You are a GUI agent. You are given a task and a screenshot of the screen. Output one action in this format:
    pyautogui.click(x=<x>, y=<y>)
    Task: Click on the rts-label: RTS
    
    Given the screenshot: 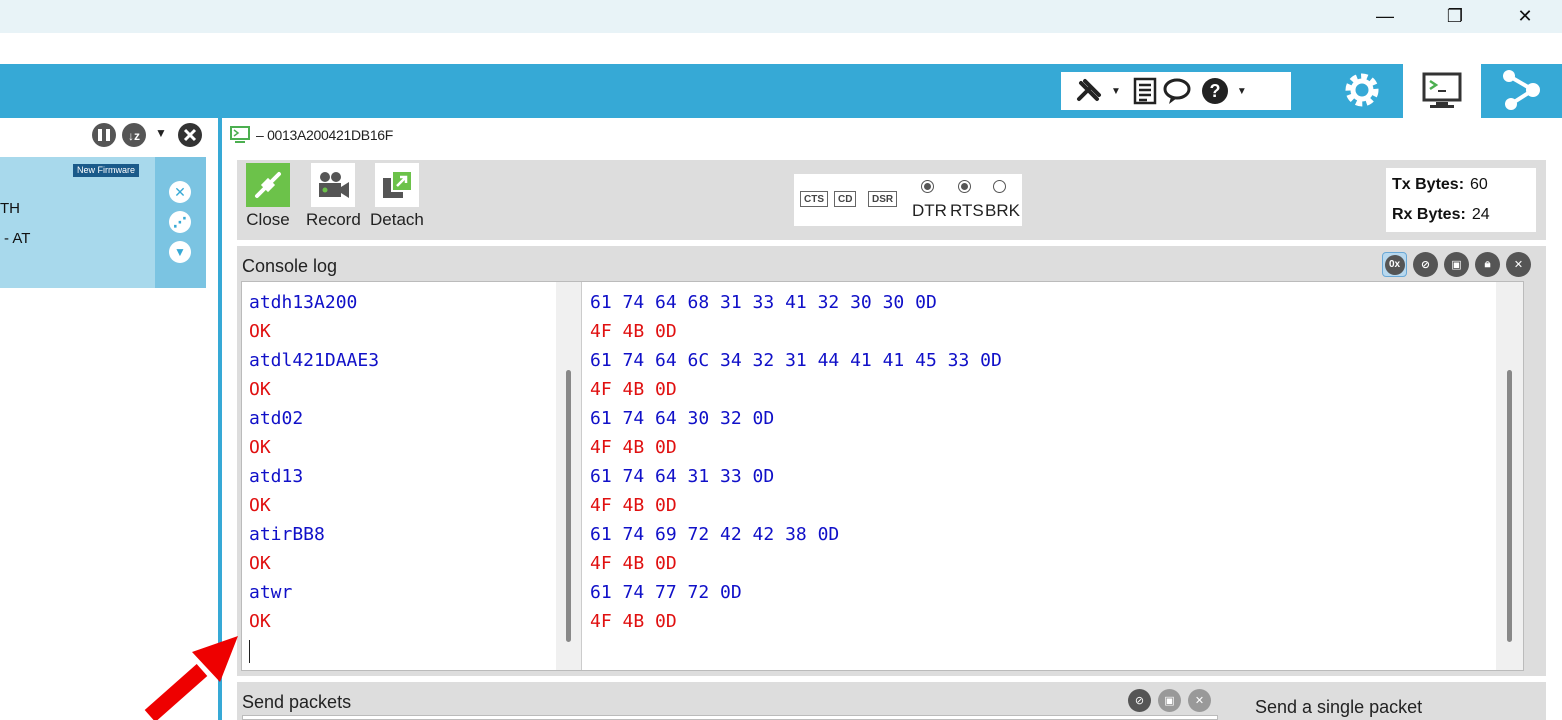 What is the action you would take?
    pyautogui.click(x=967, y=210)
    